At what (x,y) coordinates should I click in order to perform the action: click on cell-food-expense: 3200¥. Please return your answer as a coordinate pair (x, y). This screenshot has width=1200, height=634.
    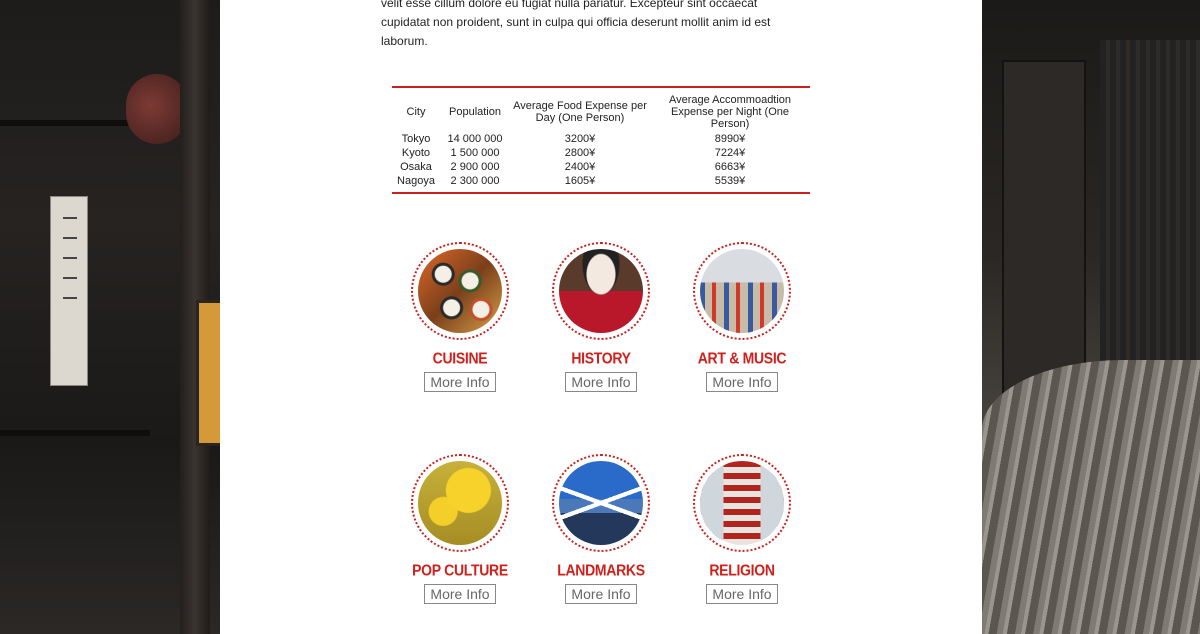
    Looking at the image, I should click on (580, 139).